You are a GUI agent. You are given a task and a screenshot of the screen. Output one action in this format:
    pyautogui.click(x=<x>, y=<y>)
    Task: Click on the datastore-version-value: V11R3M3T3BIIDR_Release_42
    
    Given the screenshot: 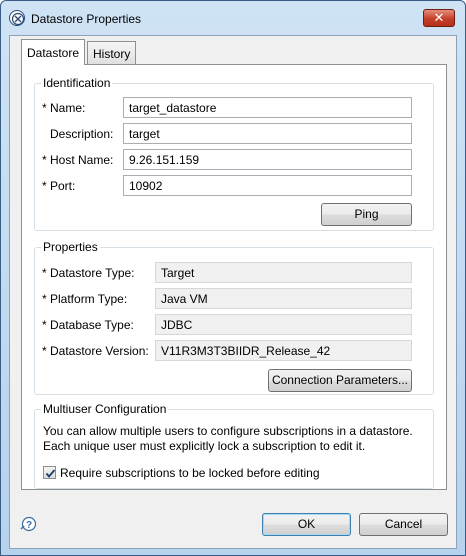 What is the action you would take?
    pyautogui.click(x=283, y=350)
    